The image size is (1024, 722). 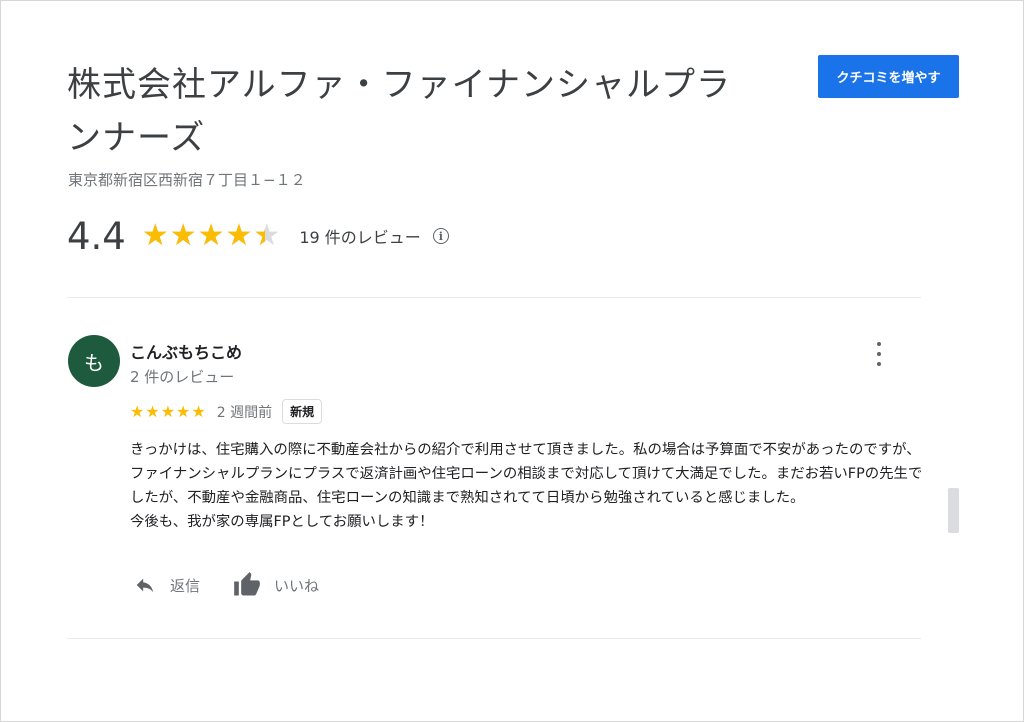 I want to click on like-button: いいね, so click(x=275, y=585).